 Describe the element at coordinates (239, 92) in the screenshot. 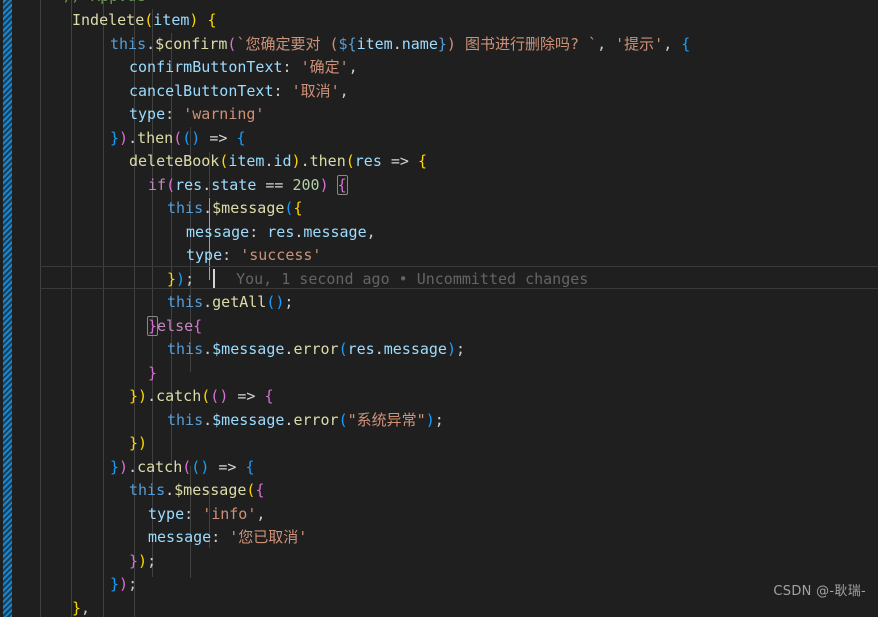

I see `code-line: cancelButtonText: '取消',` at that location.